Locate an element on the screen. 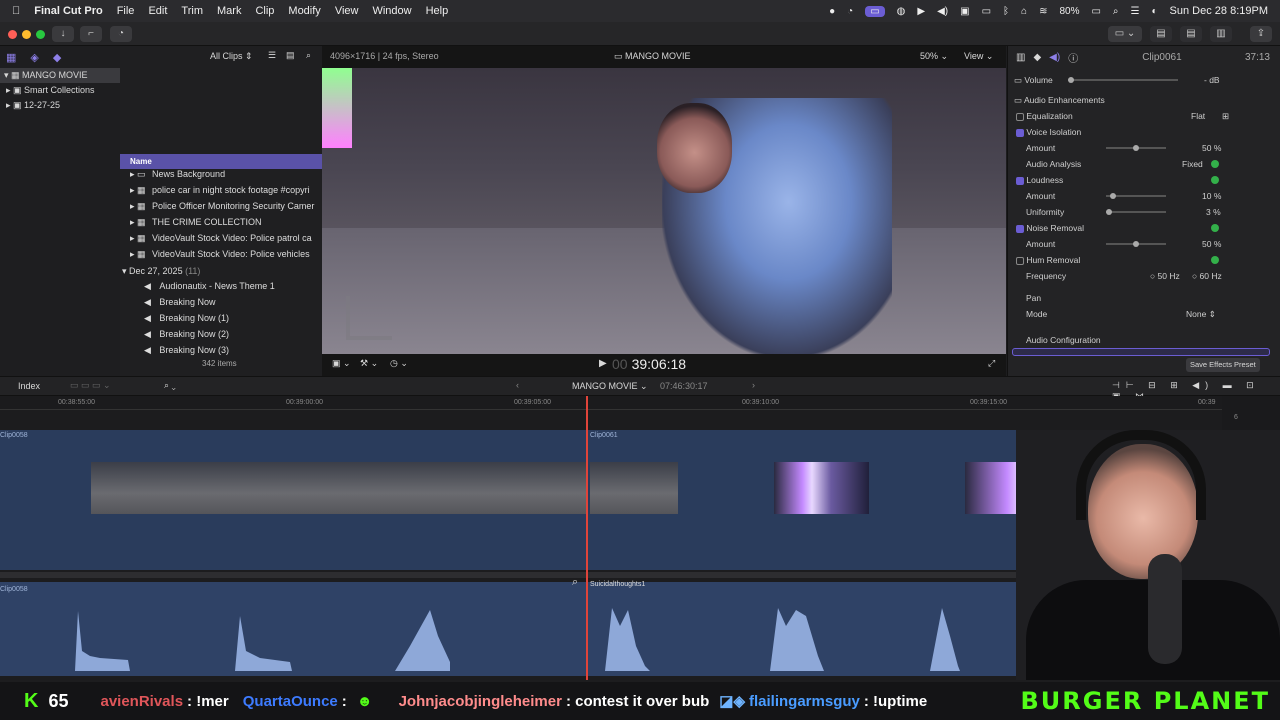 Image resolution: width=1280 pixels, height=720 pixels. photos-icon: ◈ is located at coordinates (34, 57).